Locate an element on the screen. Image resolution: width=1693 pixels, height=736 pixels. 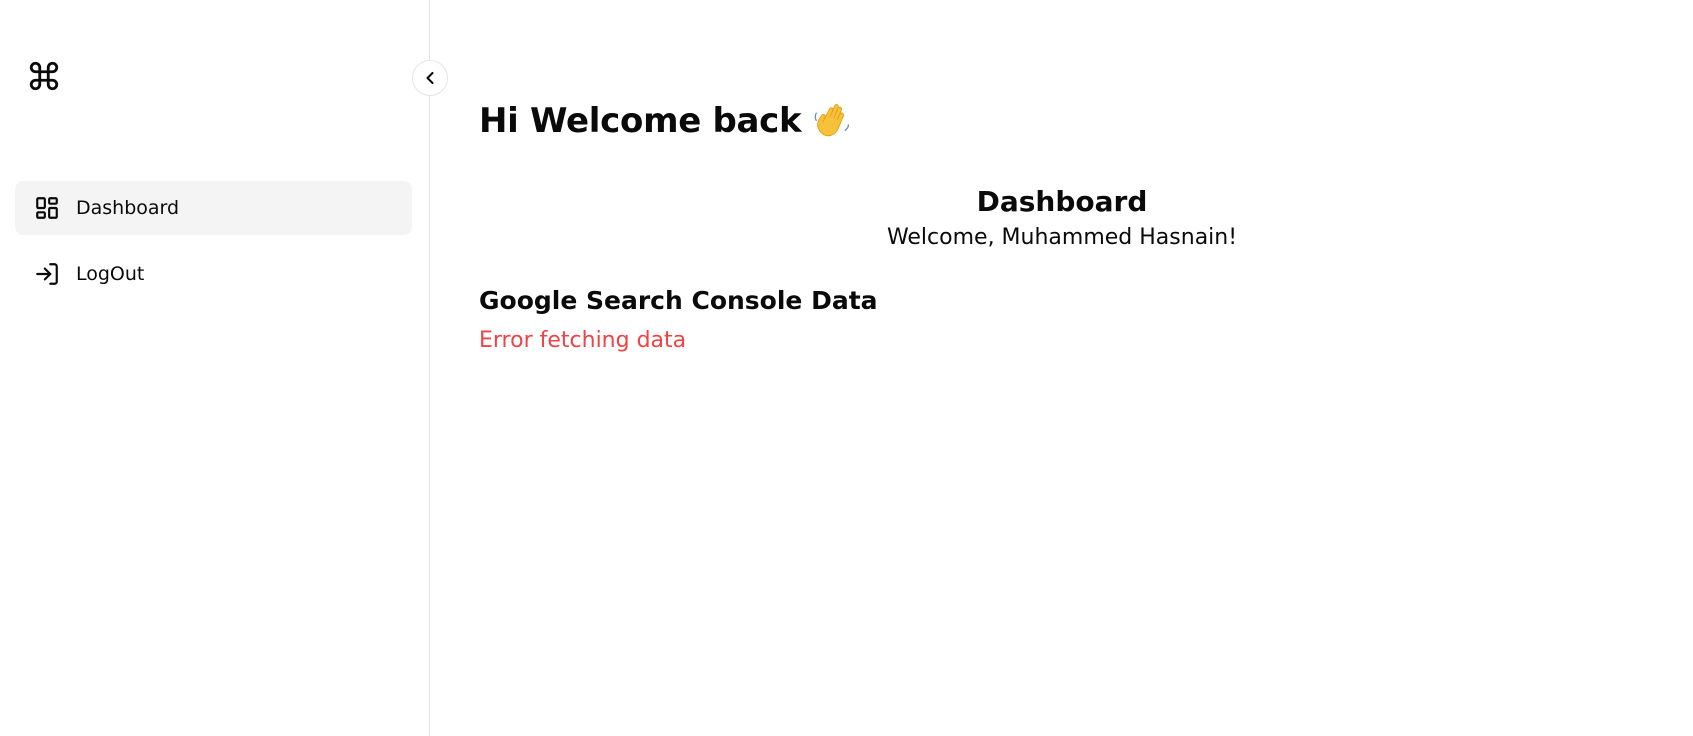
dashboard-title: Dashboard is located at coordinates (1062, 201).